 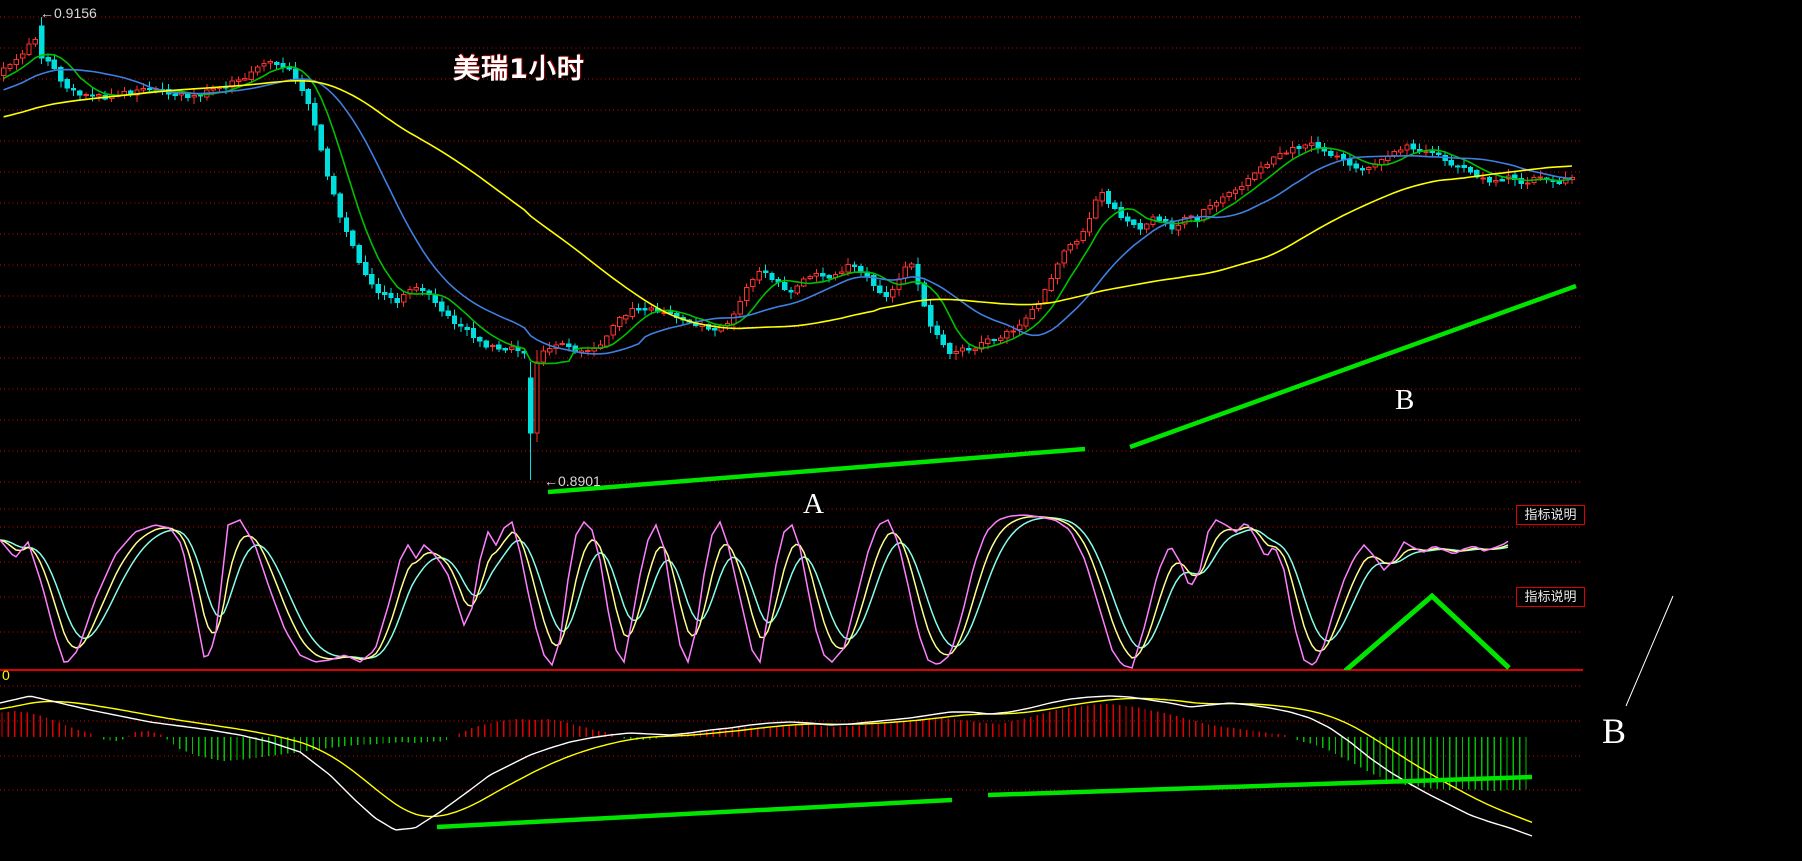 What do you see at coordinates (1614, 731) in the screenshot?
I see `annotation-b-bottom-label: B` at bounding box center [1614, 731].